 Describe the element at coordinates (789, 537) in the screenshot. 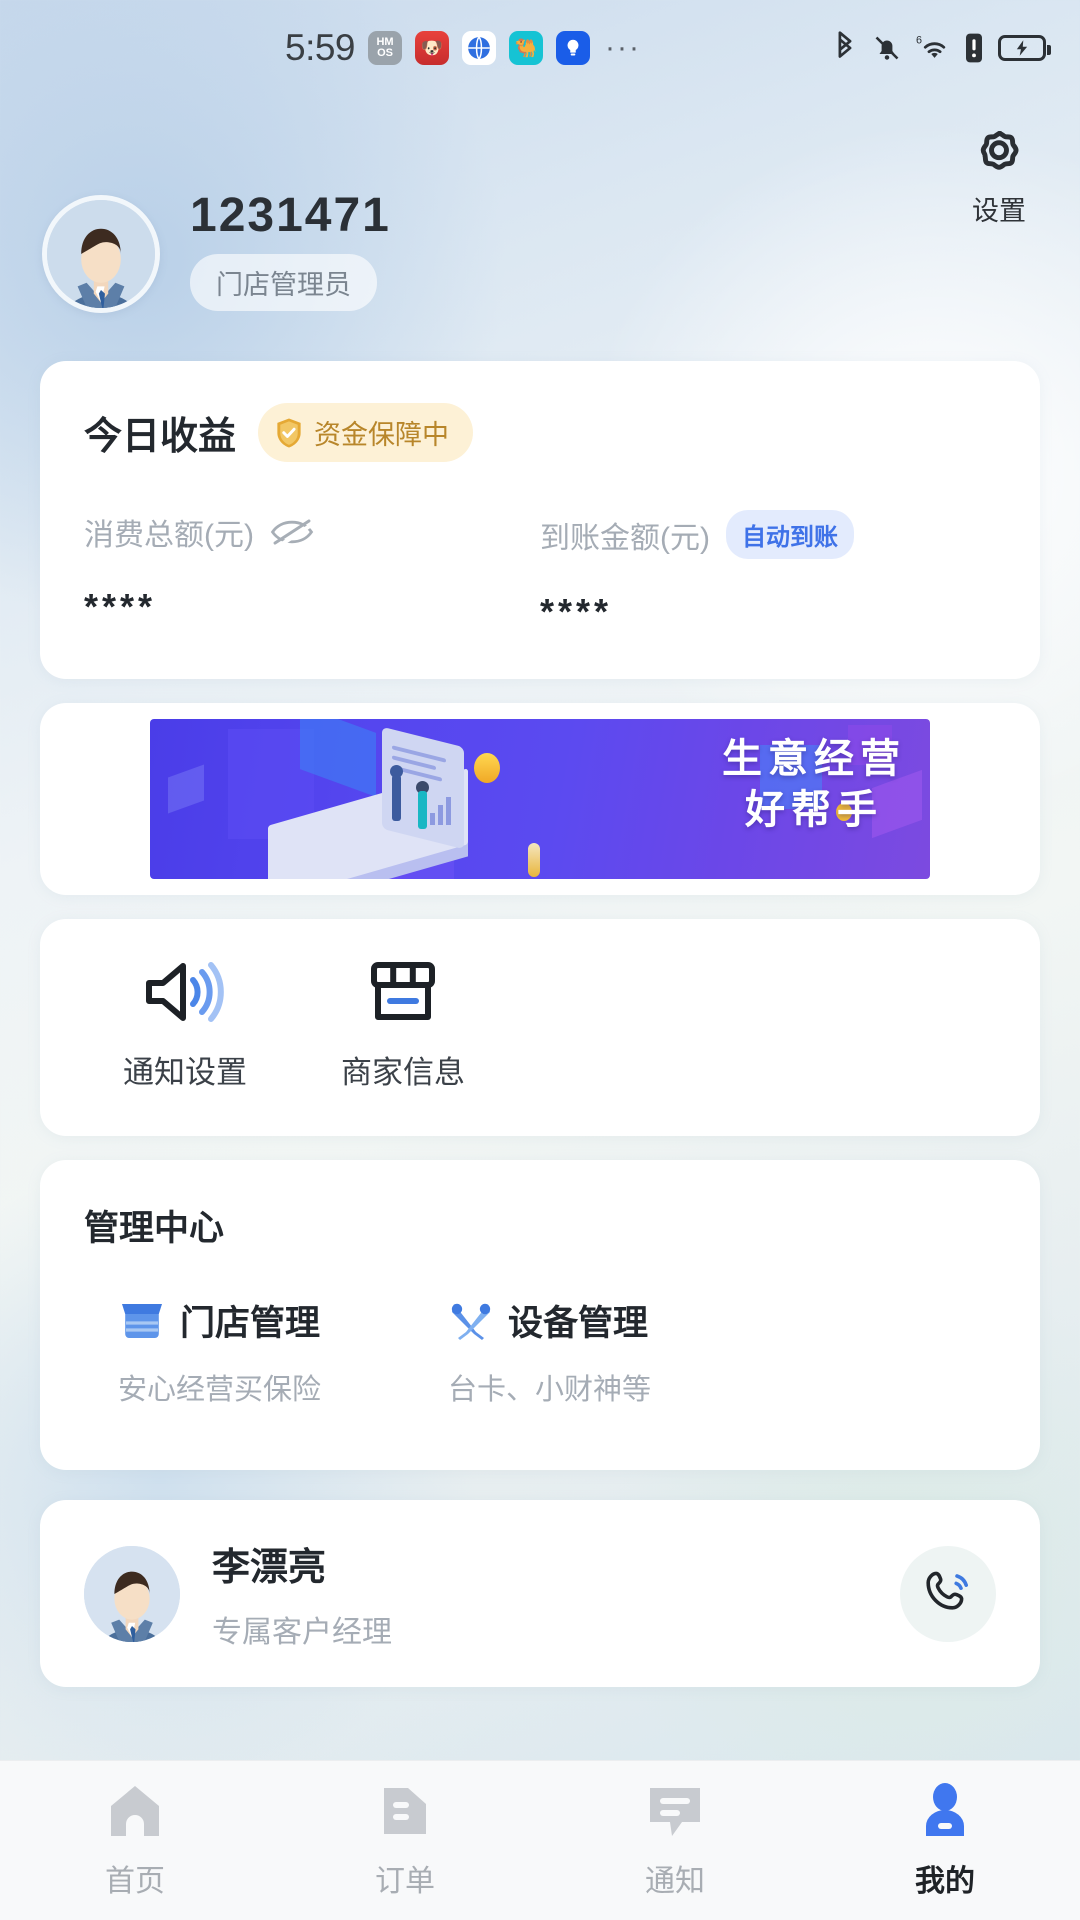

I see `auto-settlement-label: 自动到账` at that location.